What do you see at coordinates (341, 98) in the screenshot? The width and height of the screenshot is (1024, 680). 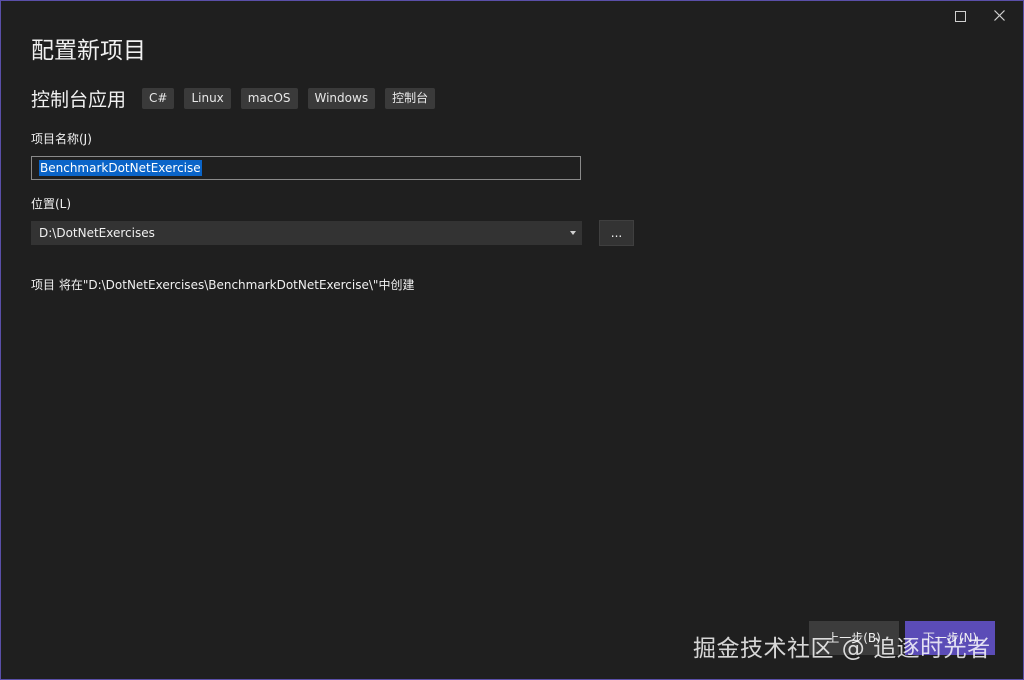 I see `tag-windows: Windows` at bounding box center [341, 98].